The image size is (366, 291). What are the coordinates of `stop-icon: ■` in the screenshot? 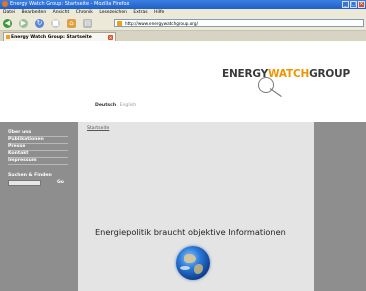 It's located at (55, 23).